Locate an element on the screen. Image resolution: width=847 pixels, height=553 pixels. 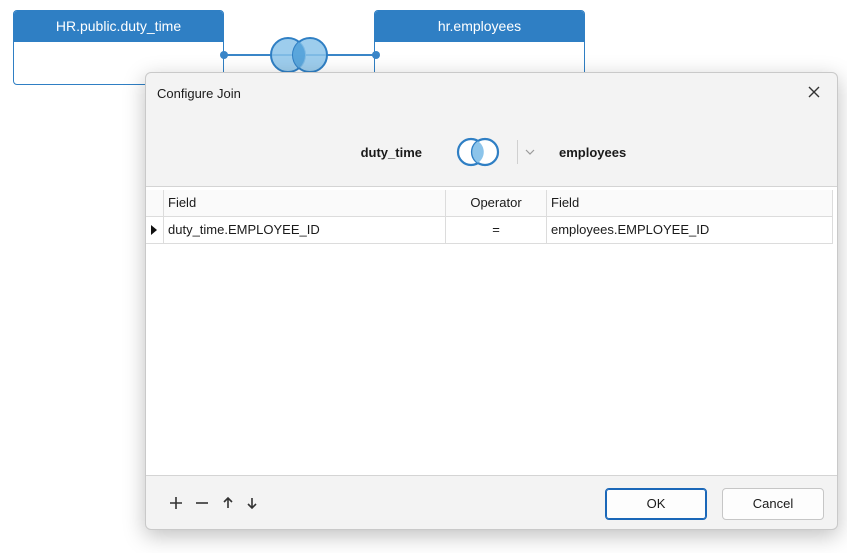
minus-icon is located at coordinates (202, 503).